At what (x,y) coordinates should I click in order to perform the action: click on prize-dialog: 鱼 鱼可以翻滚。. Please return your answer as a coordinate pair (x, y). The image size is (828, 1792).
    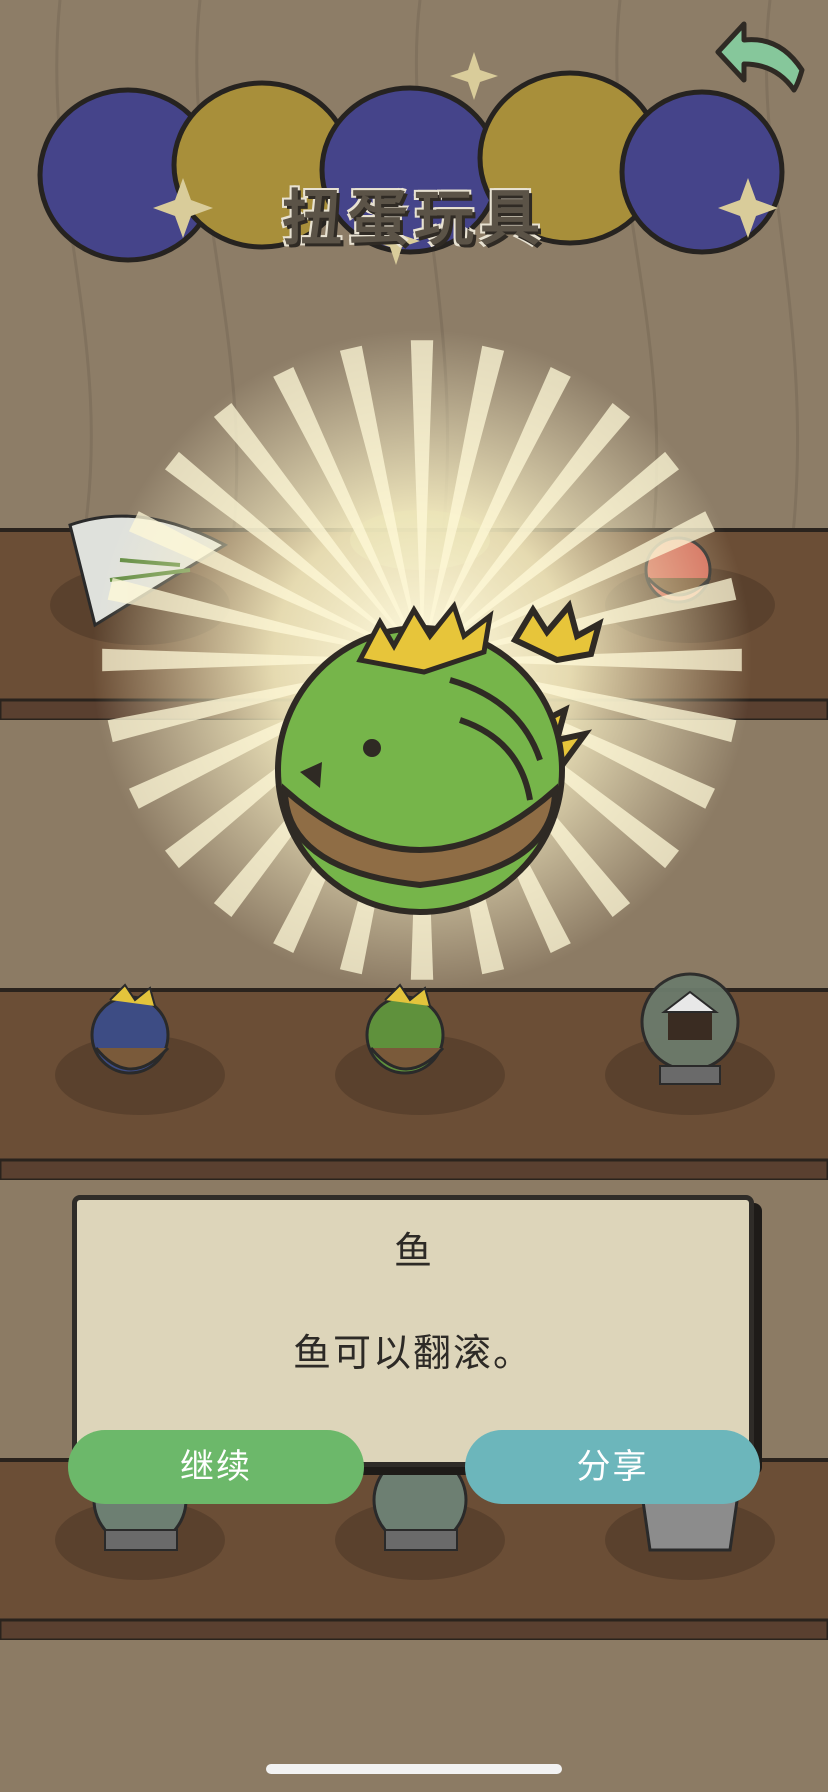
    Looking at the image, I should click on (413, 1331).